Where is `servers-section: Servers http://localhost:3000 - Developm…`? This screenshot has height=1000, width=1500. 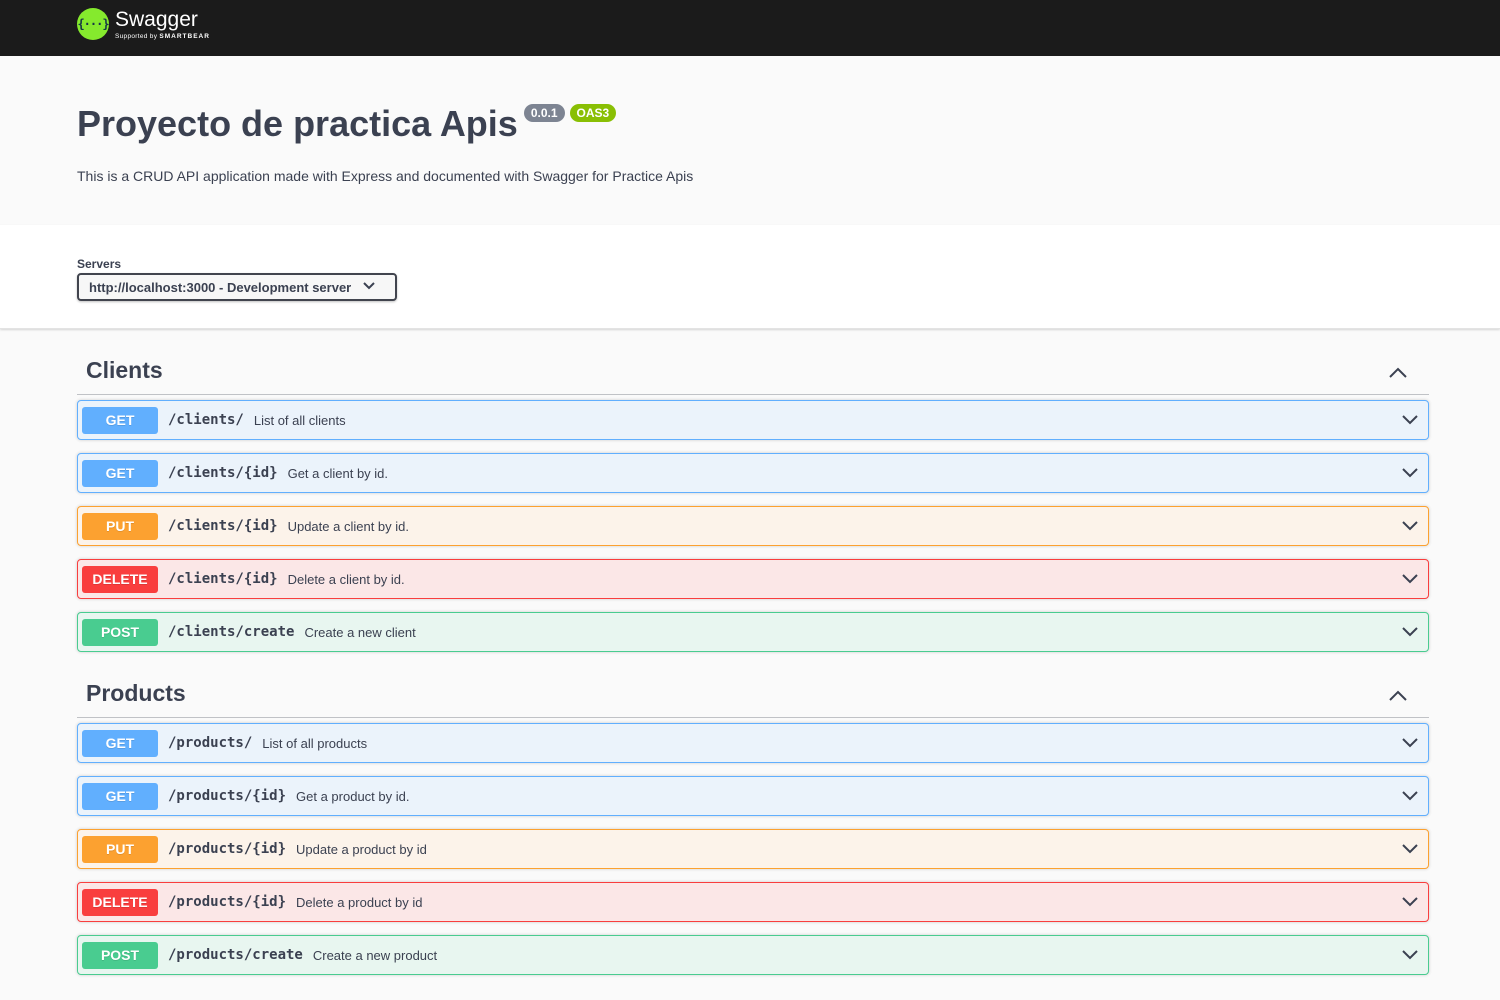
servers-section: Servers http://localhost:3000 - Developm… is located at coordinates (750, 277).